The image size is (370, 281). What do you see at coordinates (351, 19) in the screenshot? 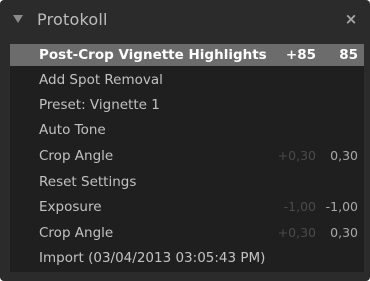
I see `close-icon: ×` at bounding box center [351, 19].